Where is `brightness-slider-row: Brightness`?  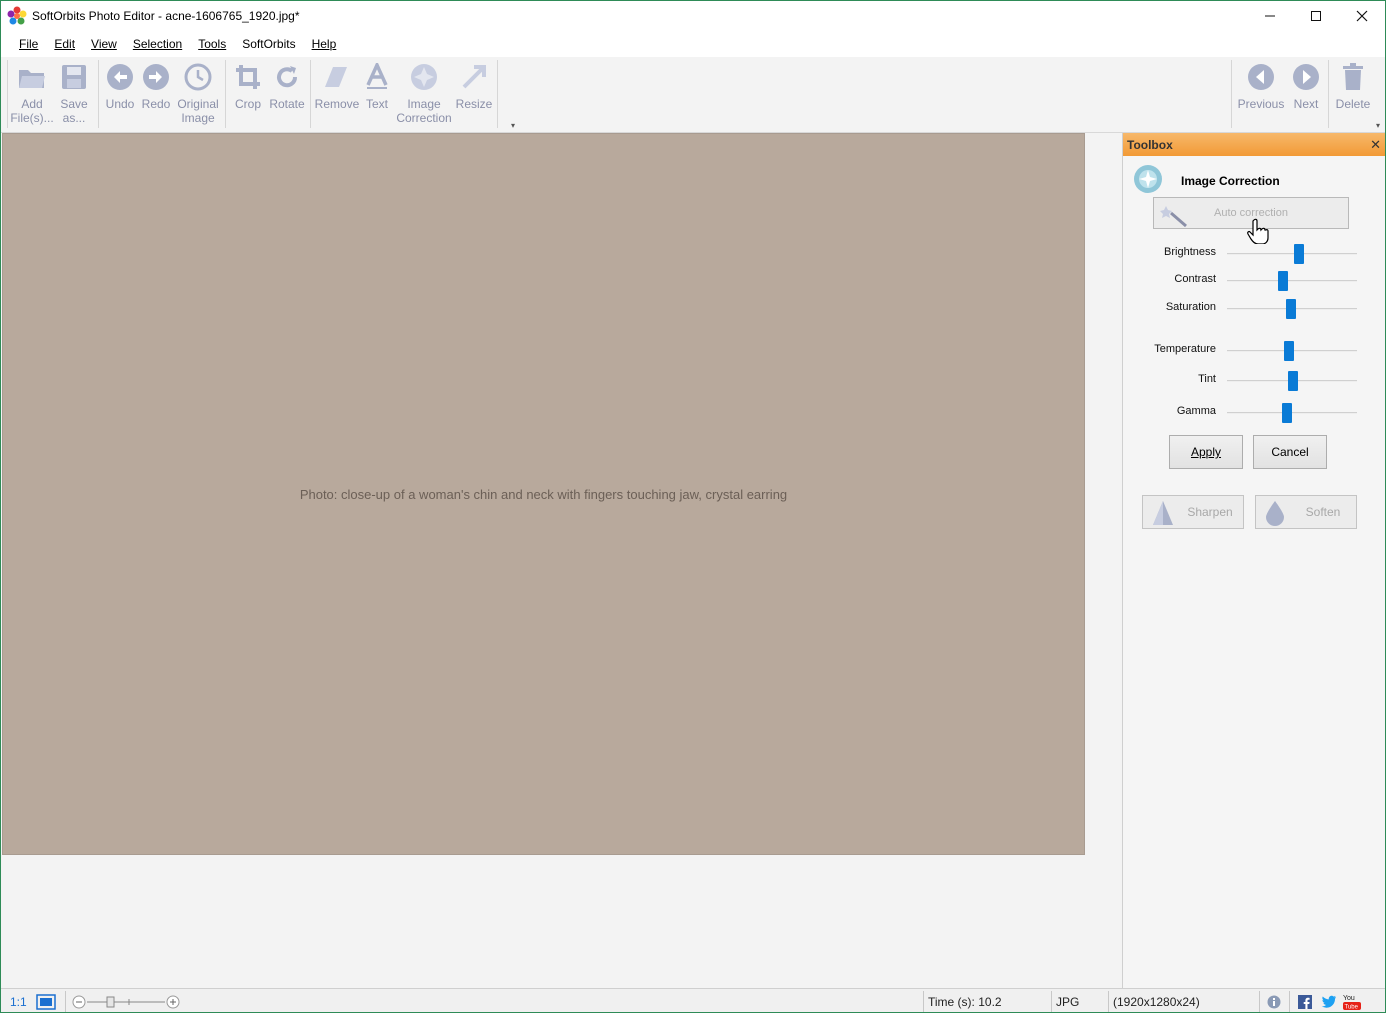
brightness-slider-row: Brightness is located at coordinates (1254, 253).